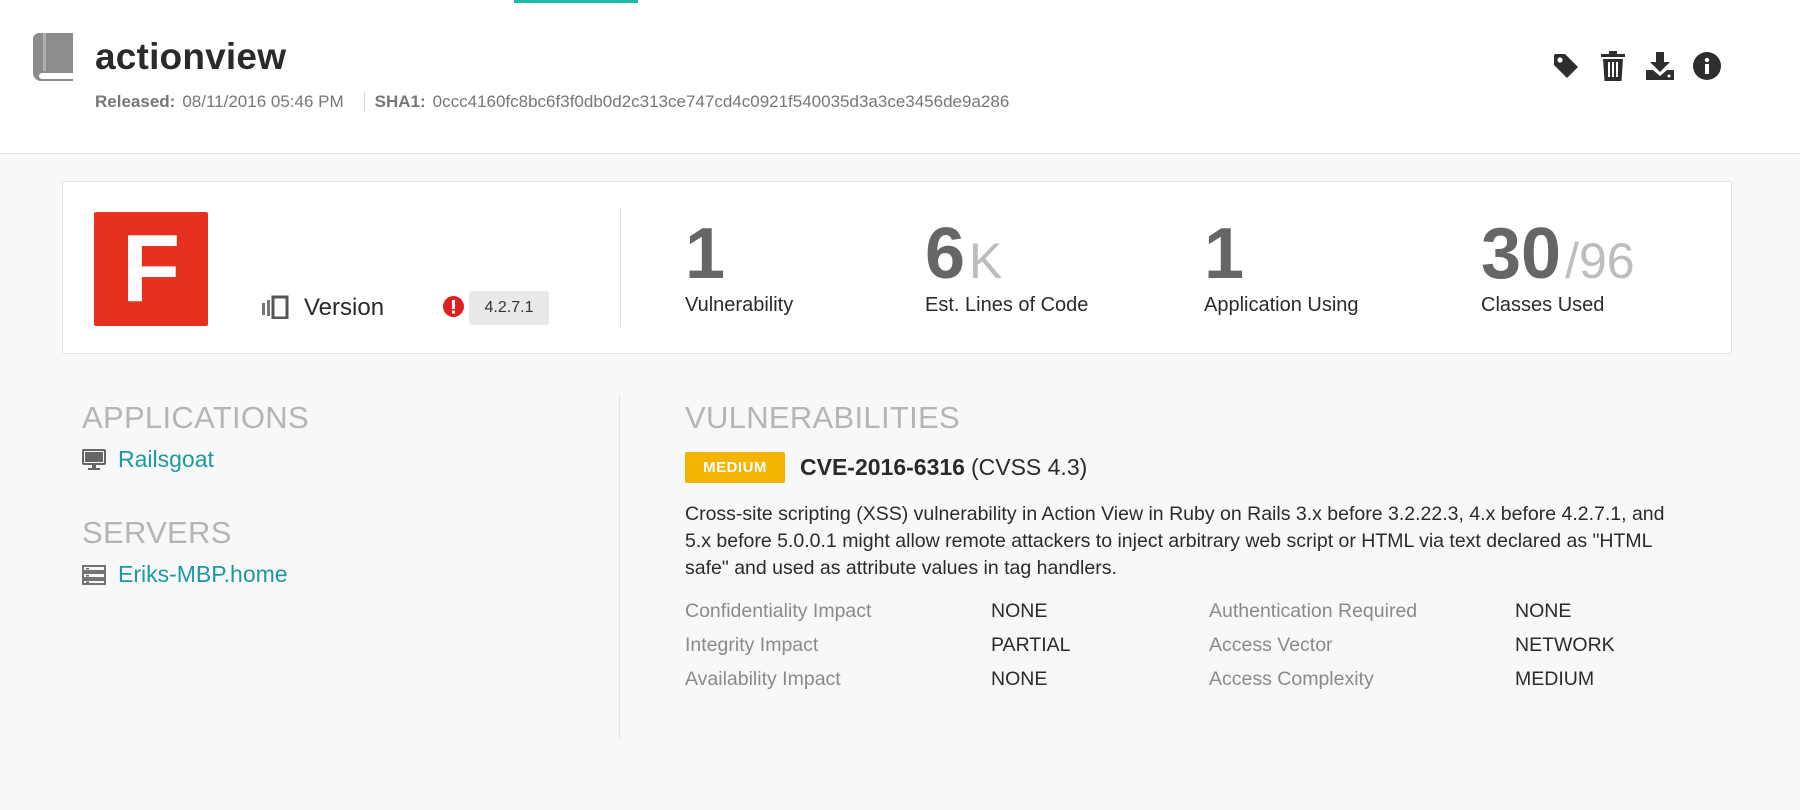  I want to click on alert-icon, so click(453, 306).